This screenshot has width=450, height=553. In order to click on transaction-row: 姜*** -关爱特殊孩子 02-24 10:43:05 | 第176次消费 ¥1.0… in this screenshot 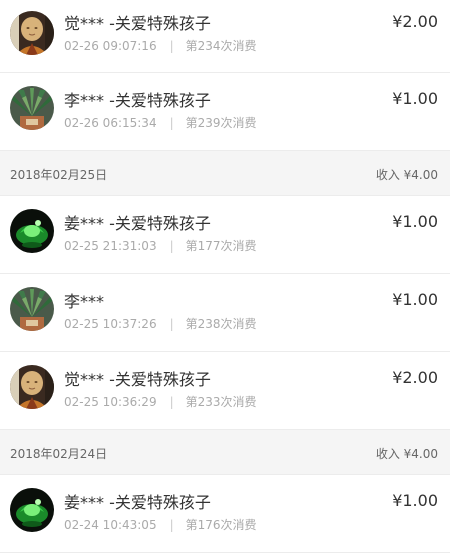, I will do `click(225, 514)`.